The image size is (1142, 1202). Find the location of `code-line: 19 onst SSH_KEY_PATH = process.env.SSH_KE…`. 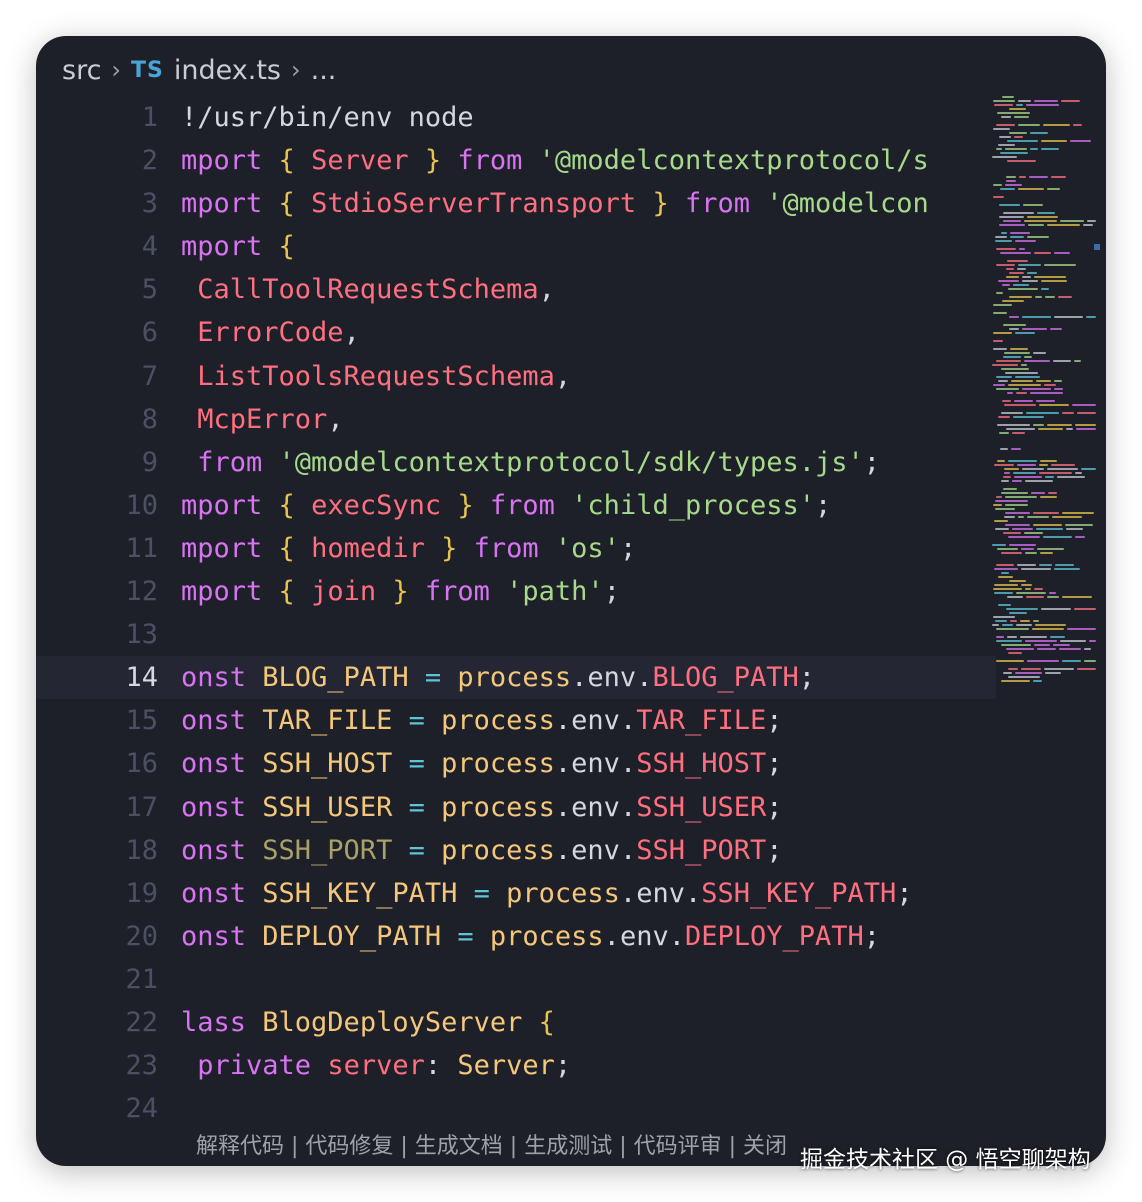

code-line: 19 onst SSH_KEY_PATH = process.env.SSH_KE… is located at coordinates (516, 893).